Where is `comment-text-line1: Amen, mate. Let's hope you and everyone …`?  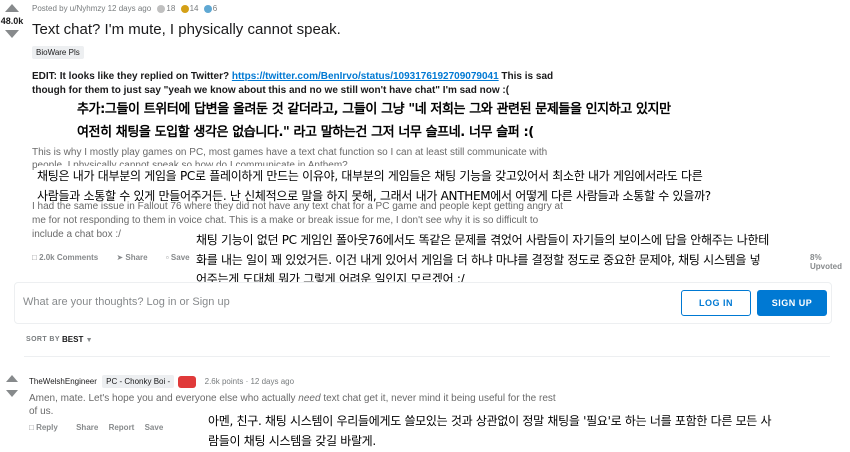 comment-text-line1: Amen, mate. Let's hope you and everyone … is located at coordinates (292, 398).